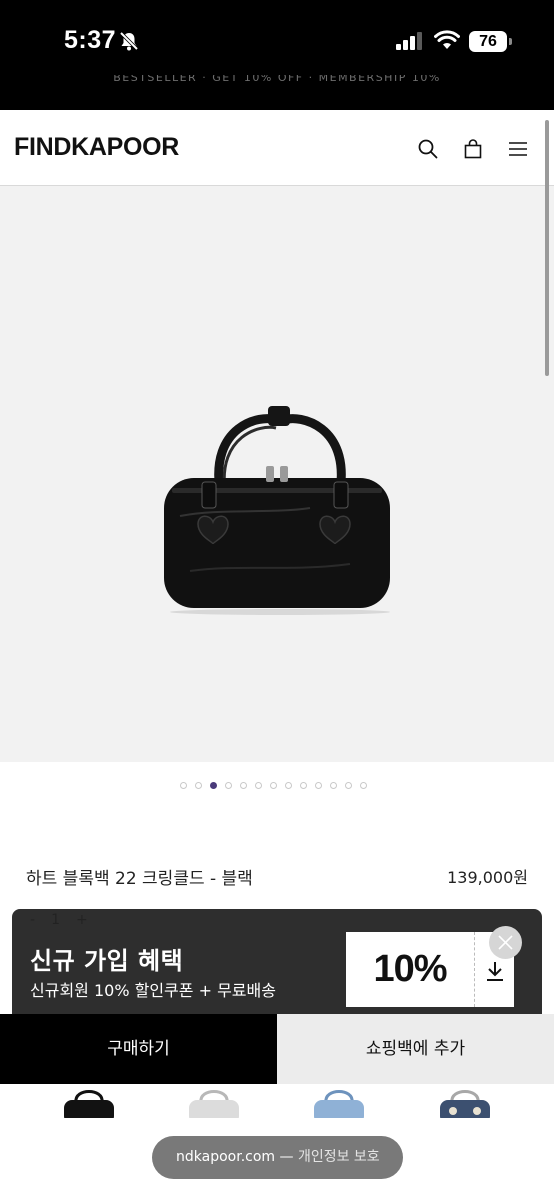  I want to click on wifi-icon, so click(447, 39).